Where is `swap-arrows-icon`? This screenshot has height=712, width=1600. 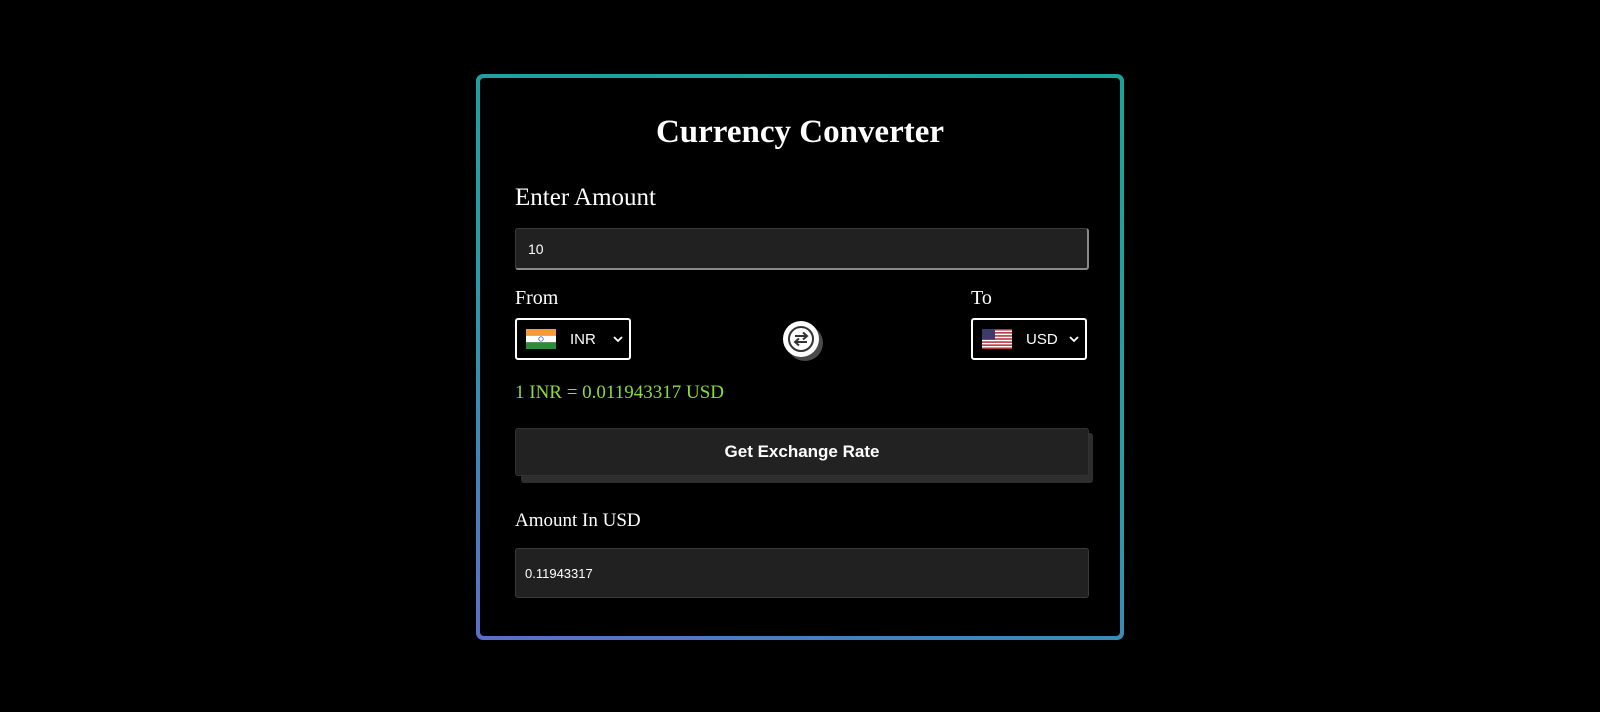 swap-arrows-icon is located at coordinates (801, 339).